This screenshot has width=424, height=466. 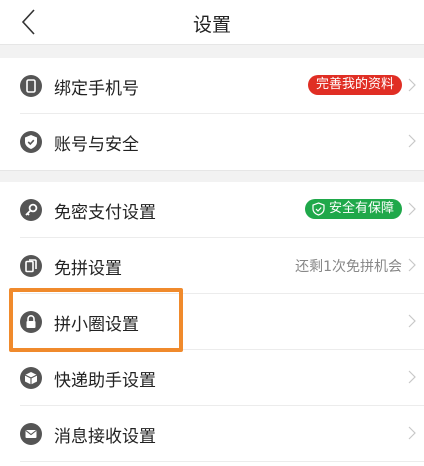 What do you see at coordinates (212, 378) in the screenshot?
I see `settings-item-courier-assistant: 快递助手设置` at bounding box center [212, 378].